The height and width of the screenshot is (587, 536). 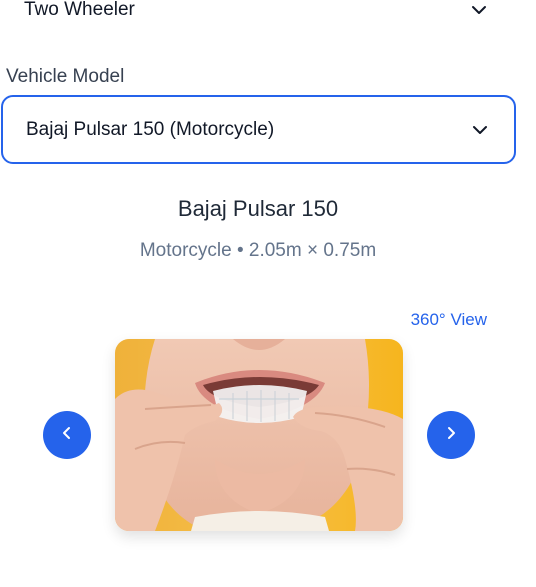 I want to click on carousel-prev-button, so click(x=67, y=435).